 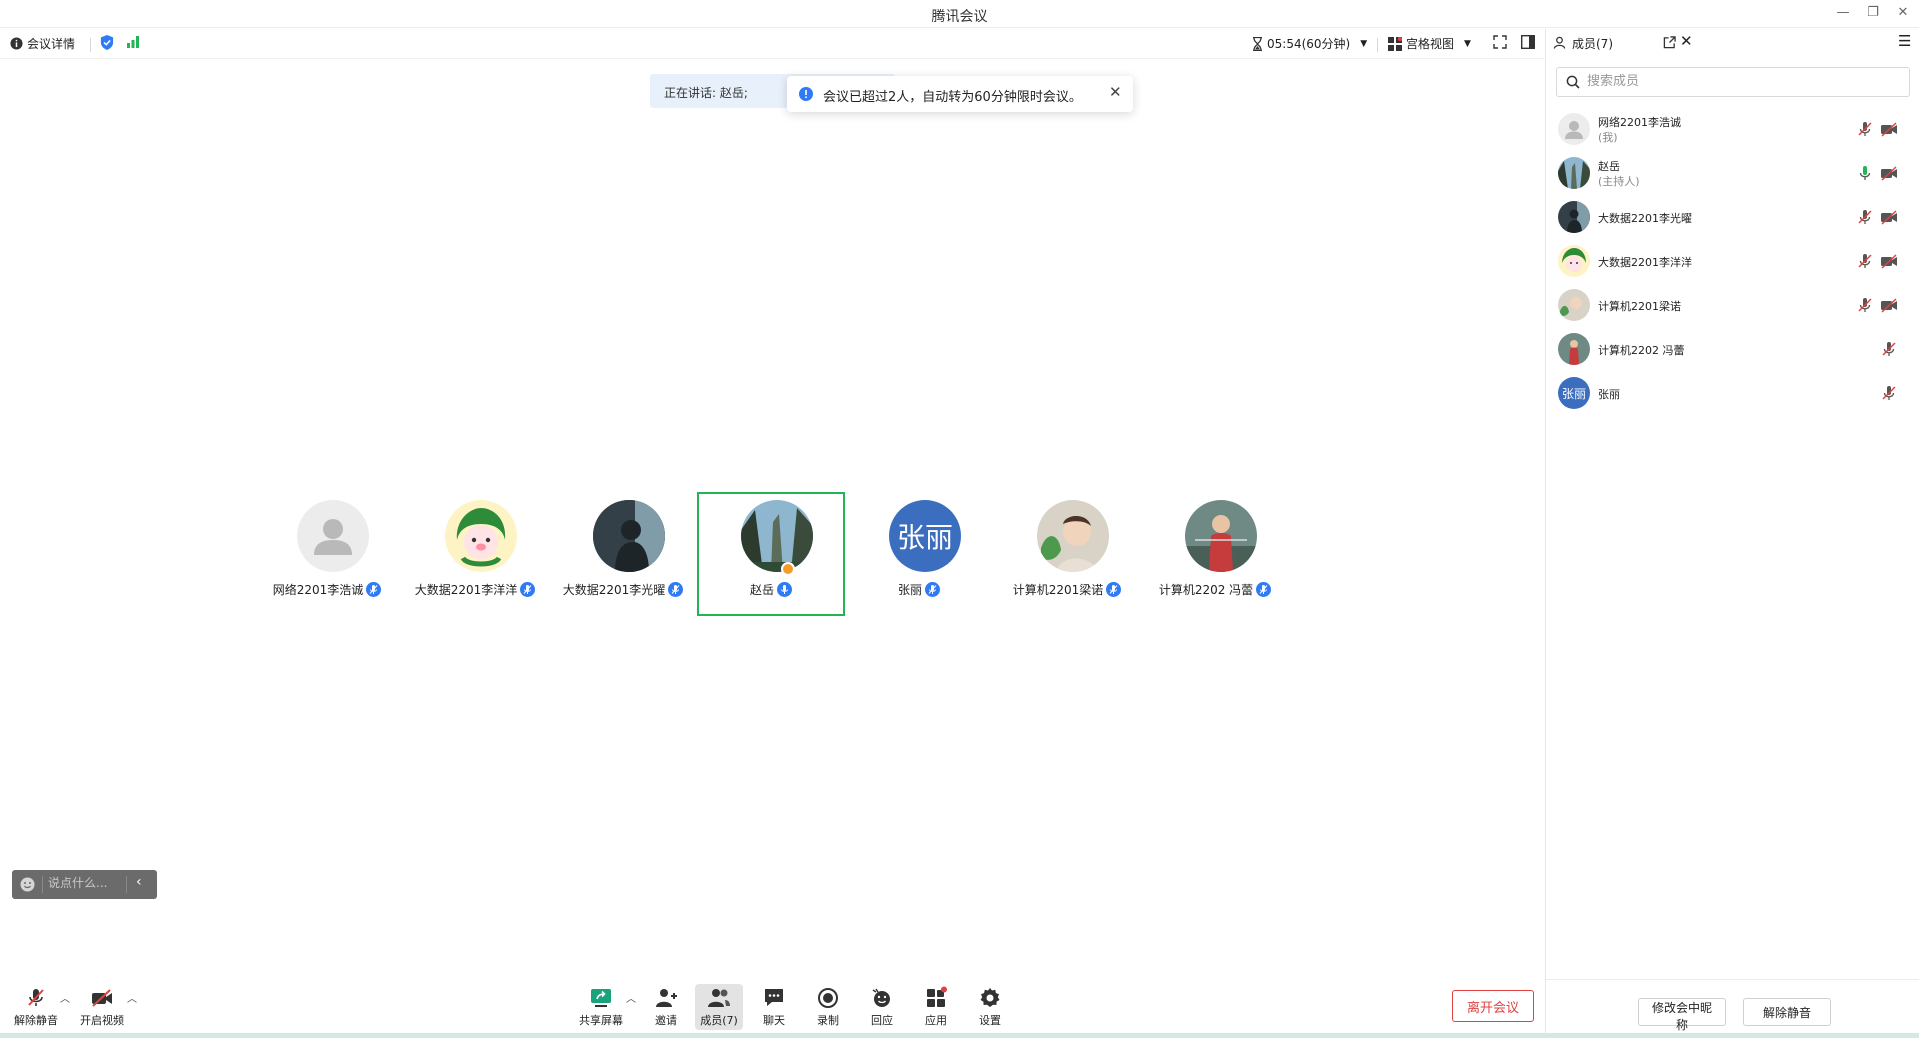 What do you see at coordinates (1732, 217) in the screenshot?
I see `member-row: 大数据2201李光曜` at bounding box center [1732, 217].